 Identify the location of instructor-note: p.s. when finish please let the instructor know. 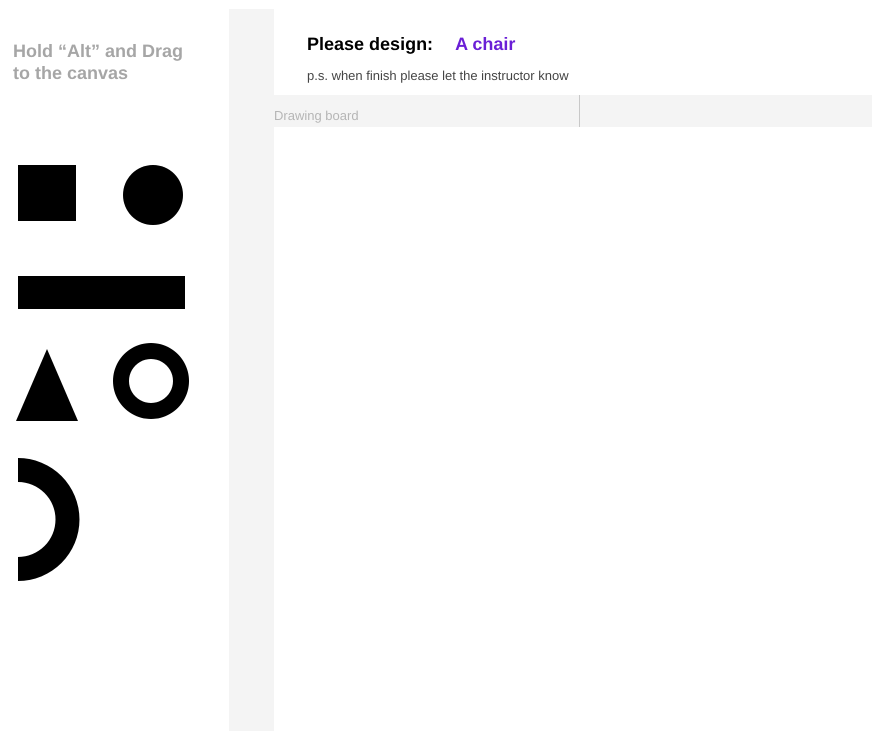
(438, 76).